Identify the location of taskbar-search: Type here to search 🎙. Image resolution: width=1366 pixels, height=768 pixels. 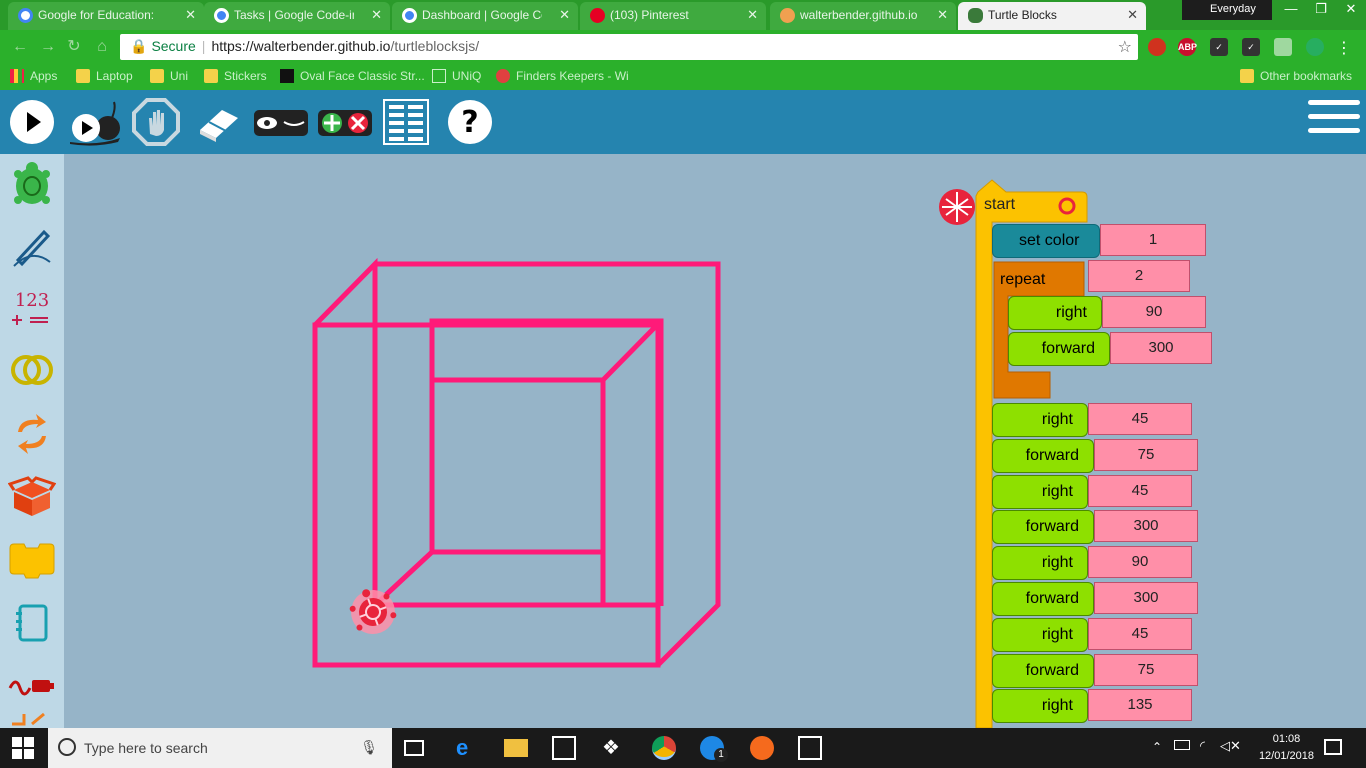
(220, 748).